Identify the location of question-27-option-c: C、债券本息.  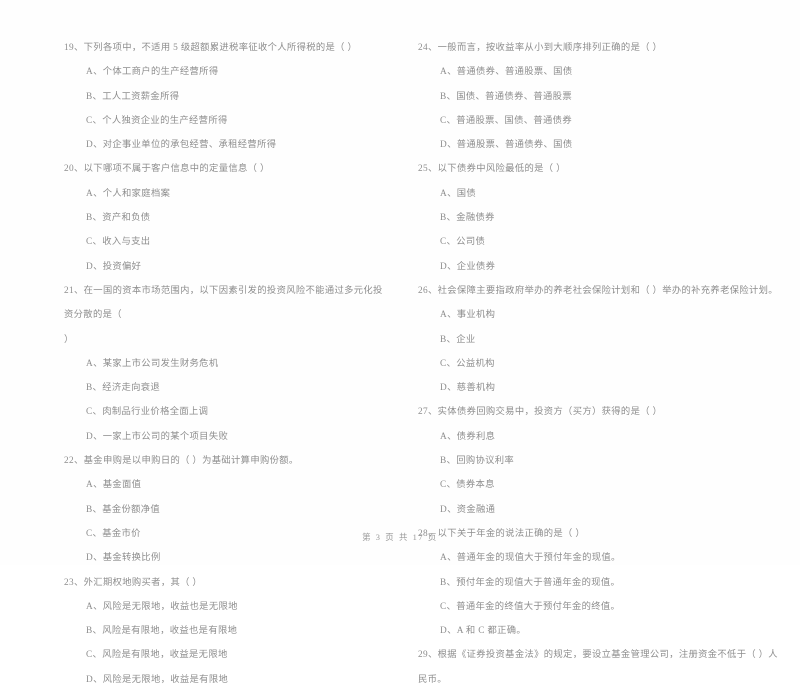
(467, 485).